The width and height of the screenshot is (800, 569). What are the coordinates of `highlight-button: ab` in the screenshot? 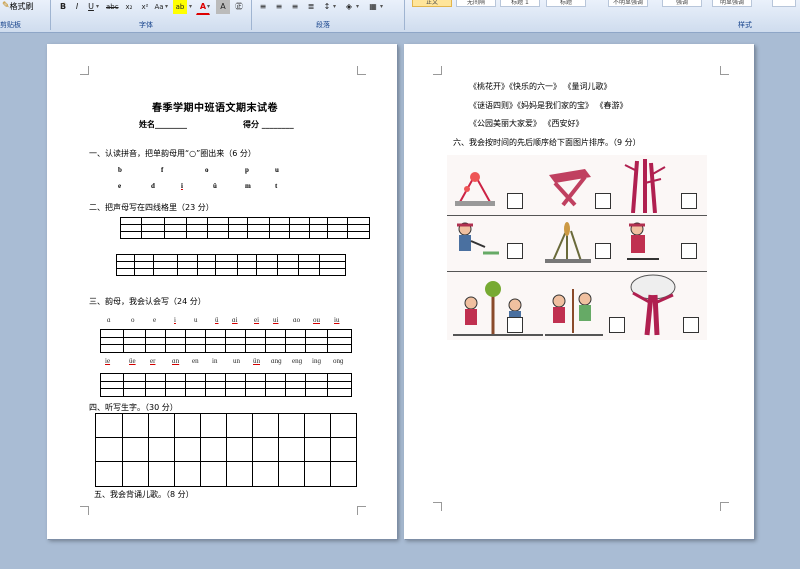 It's located at (180, 7).